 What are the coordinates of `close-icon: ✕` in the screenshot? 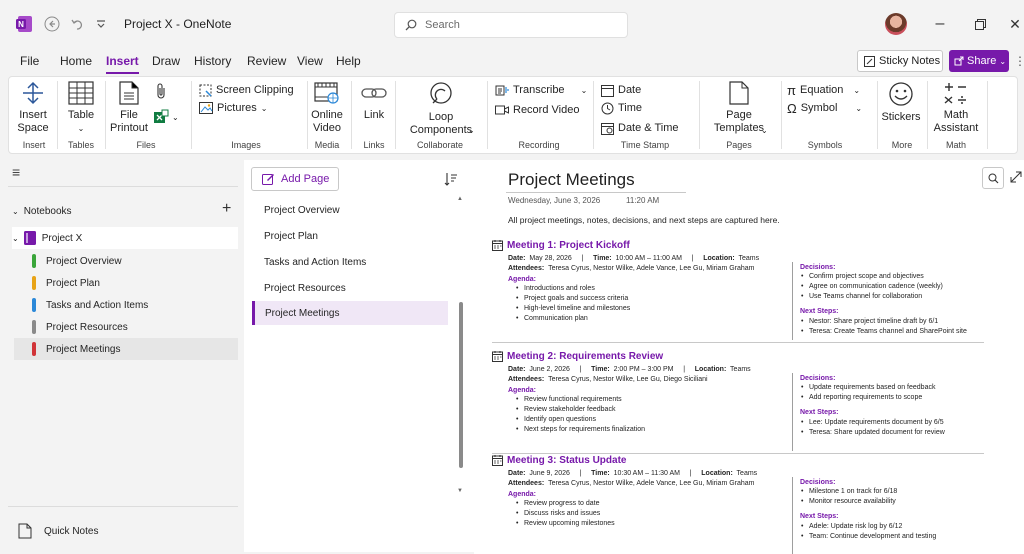 It's located at (1015, 24).